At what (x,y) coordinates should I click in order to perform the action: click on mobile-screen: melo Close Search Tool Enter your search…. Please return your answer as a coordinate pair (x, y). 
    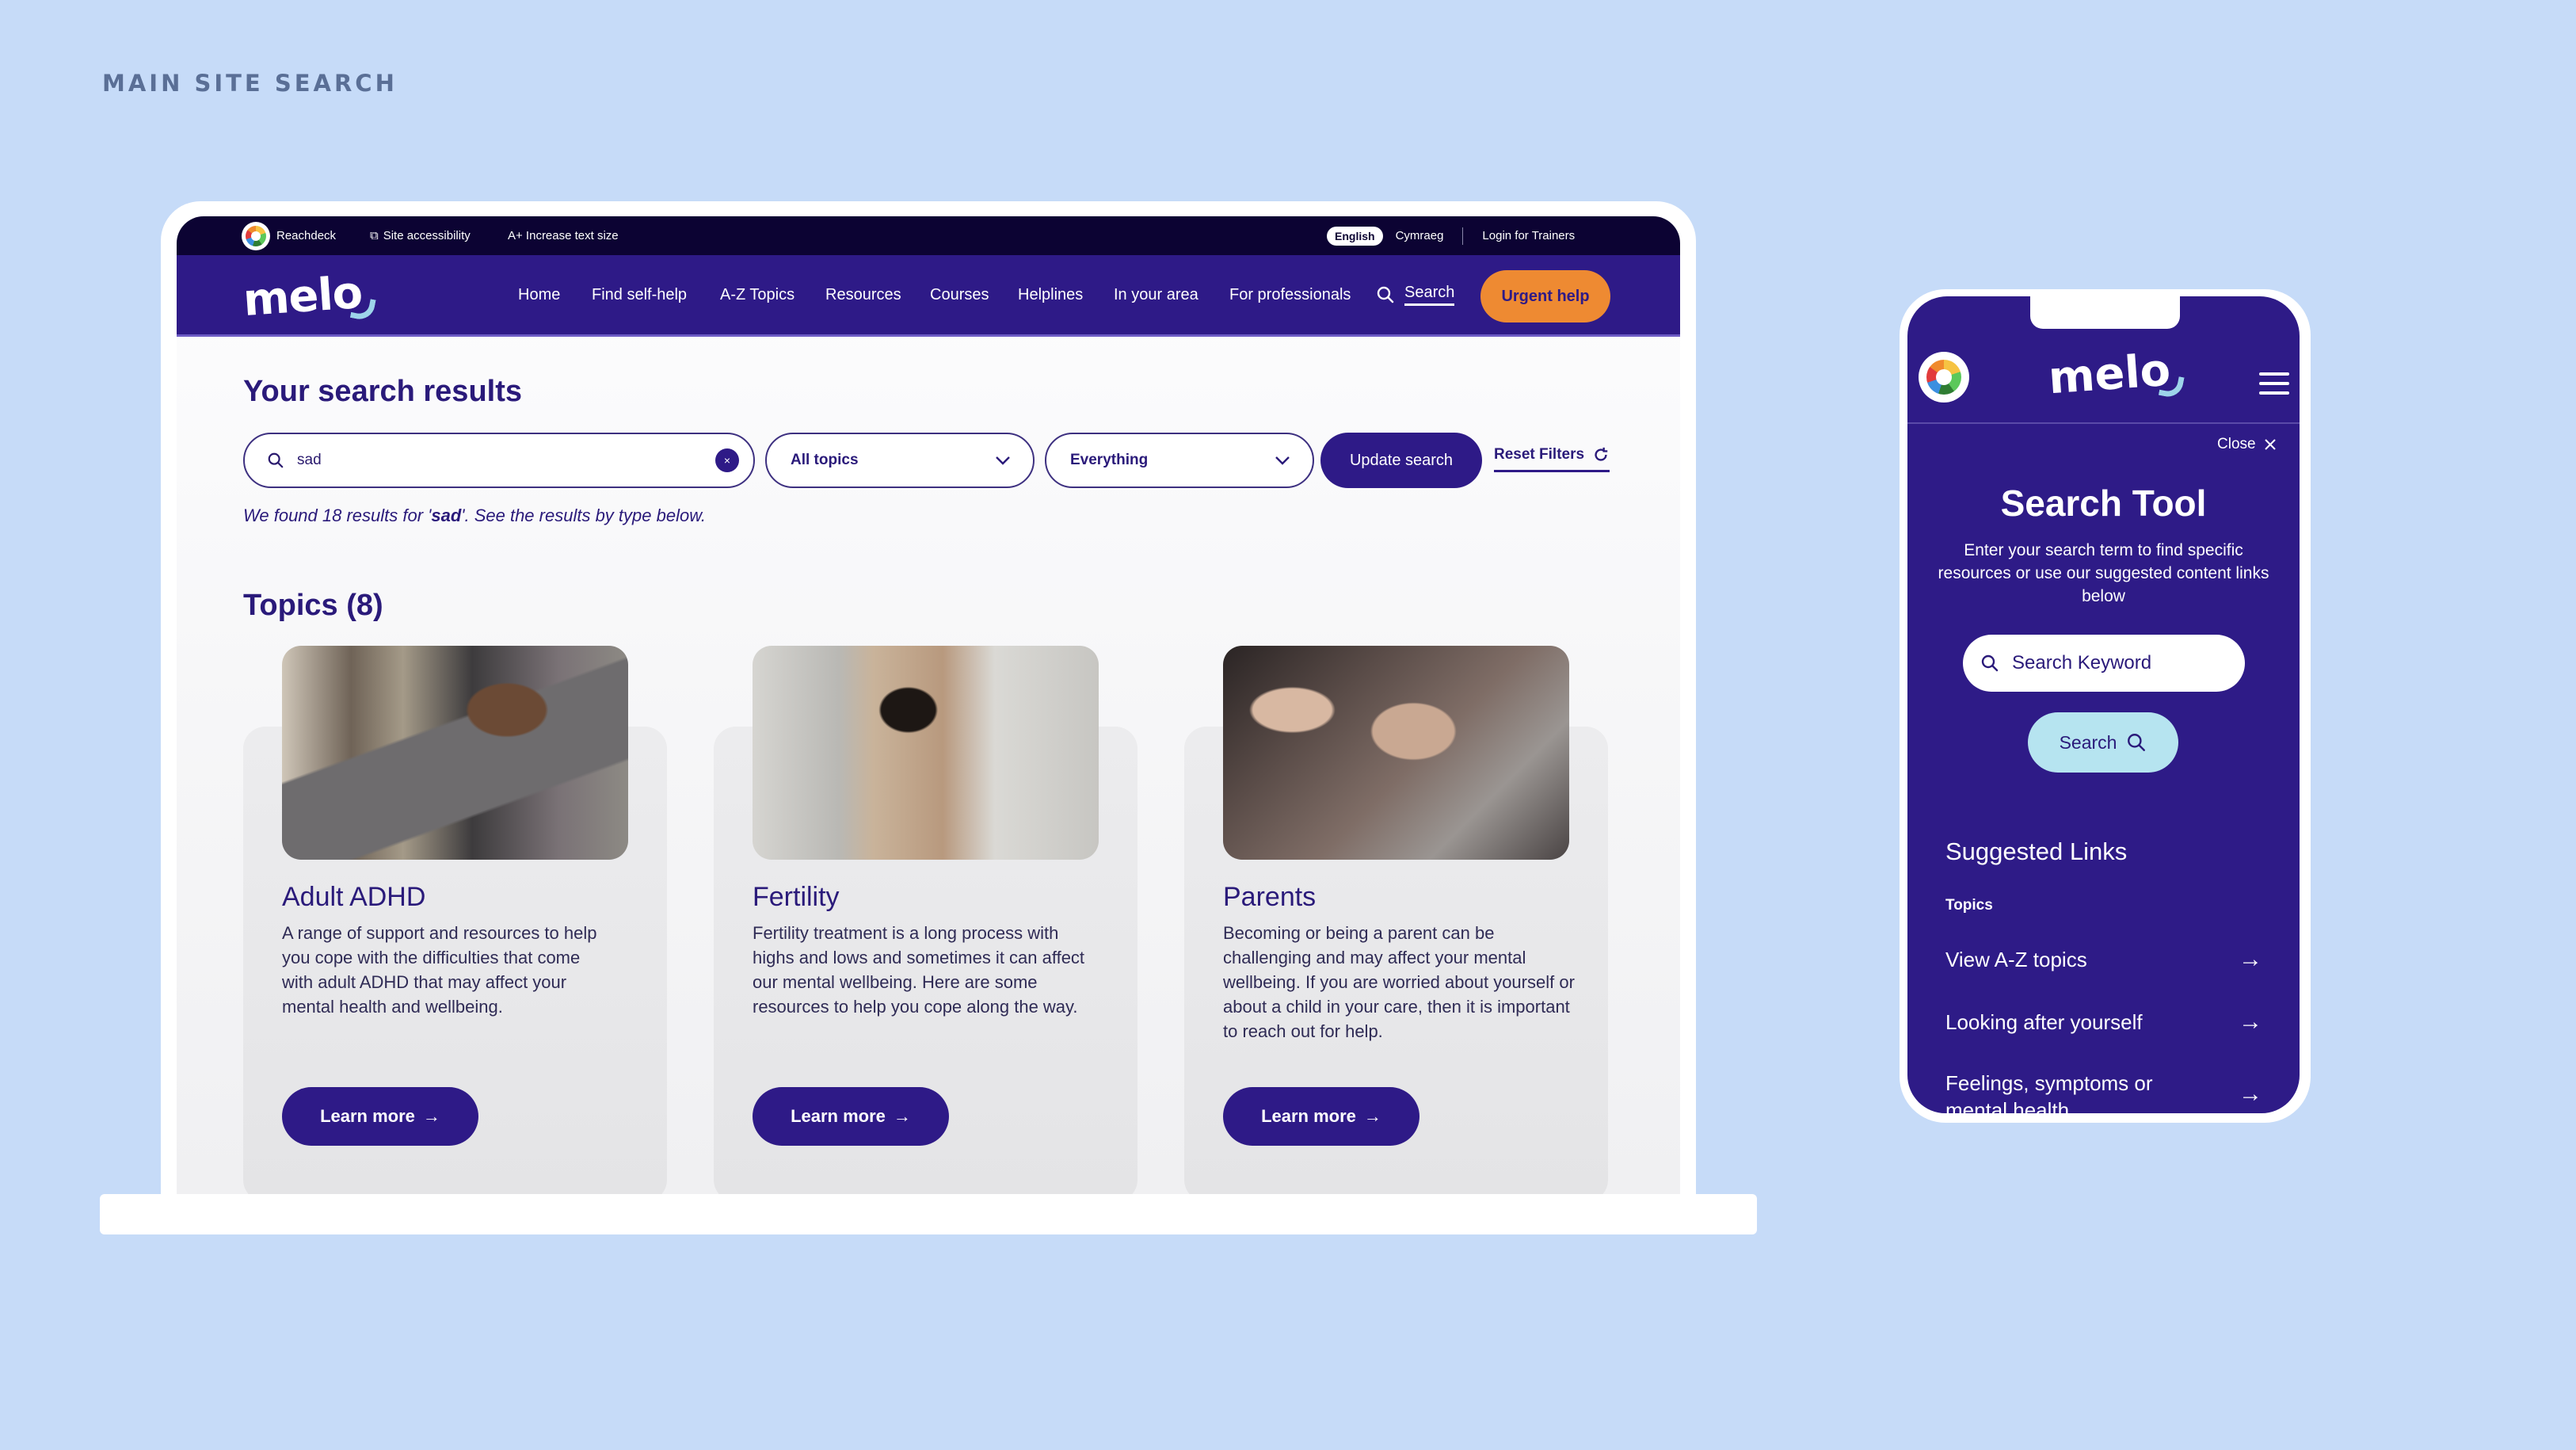
    Looking at the image, I should click on (2103, 704).